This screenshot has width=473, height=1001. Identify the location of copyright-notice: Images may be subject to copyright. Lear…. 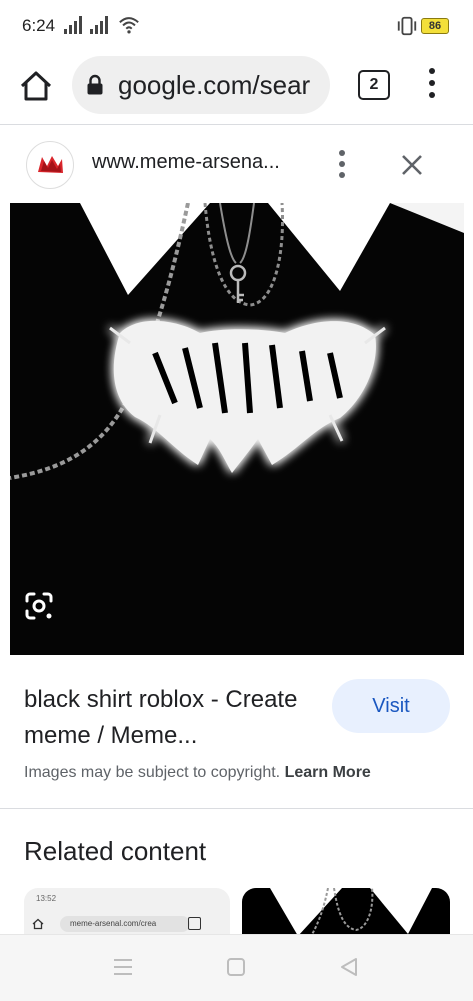
(197, 773).